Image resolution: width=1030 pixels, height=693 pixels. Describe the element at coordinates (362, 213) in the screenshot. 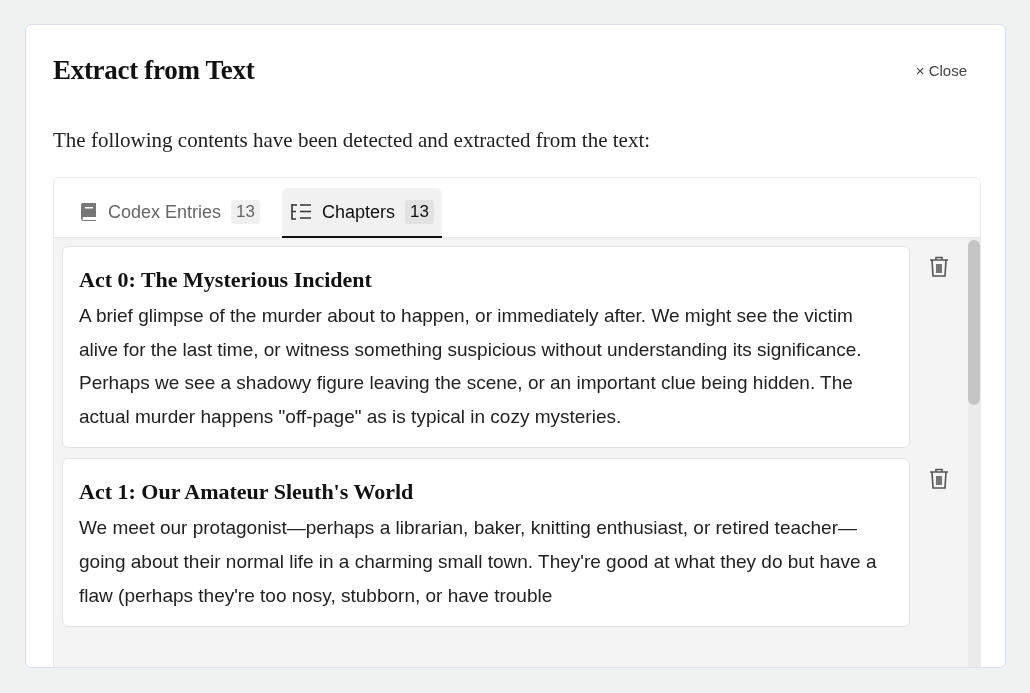

I see `tab: Chapters 13` at that location.